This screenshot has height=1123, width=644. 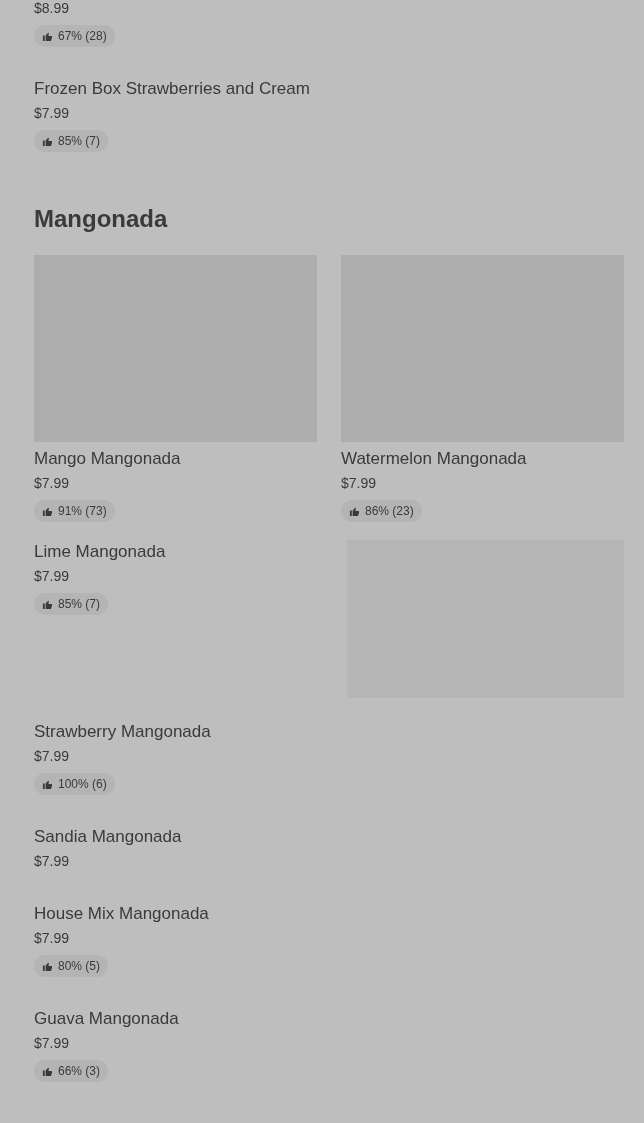 What do you see at coordinates (381, 511) in the screenshot?
I see `rating-badge: 86% (23)` at bounding box center [381, 511].